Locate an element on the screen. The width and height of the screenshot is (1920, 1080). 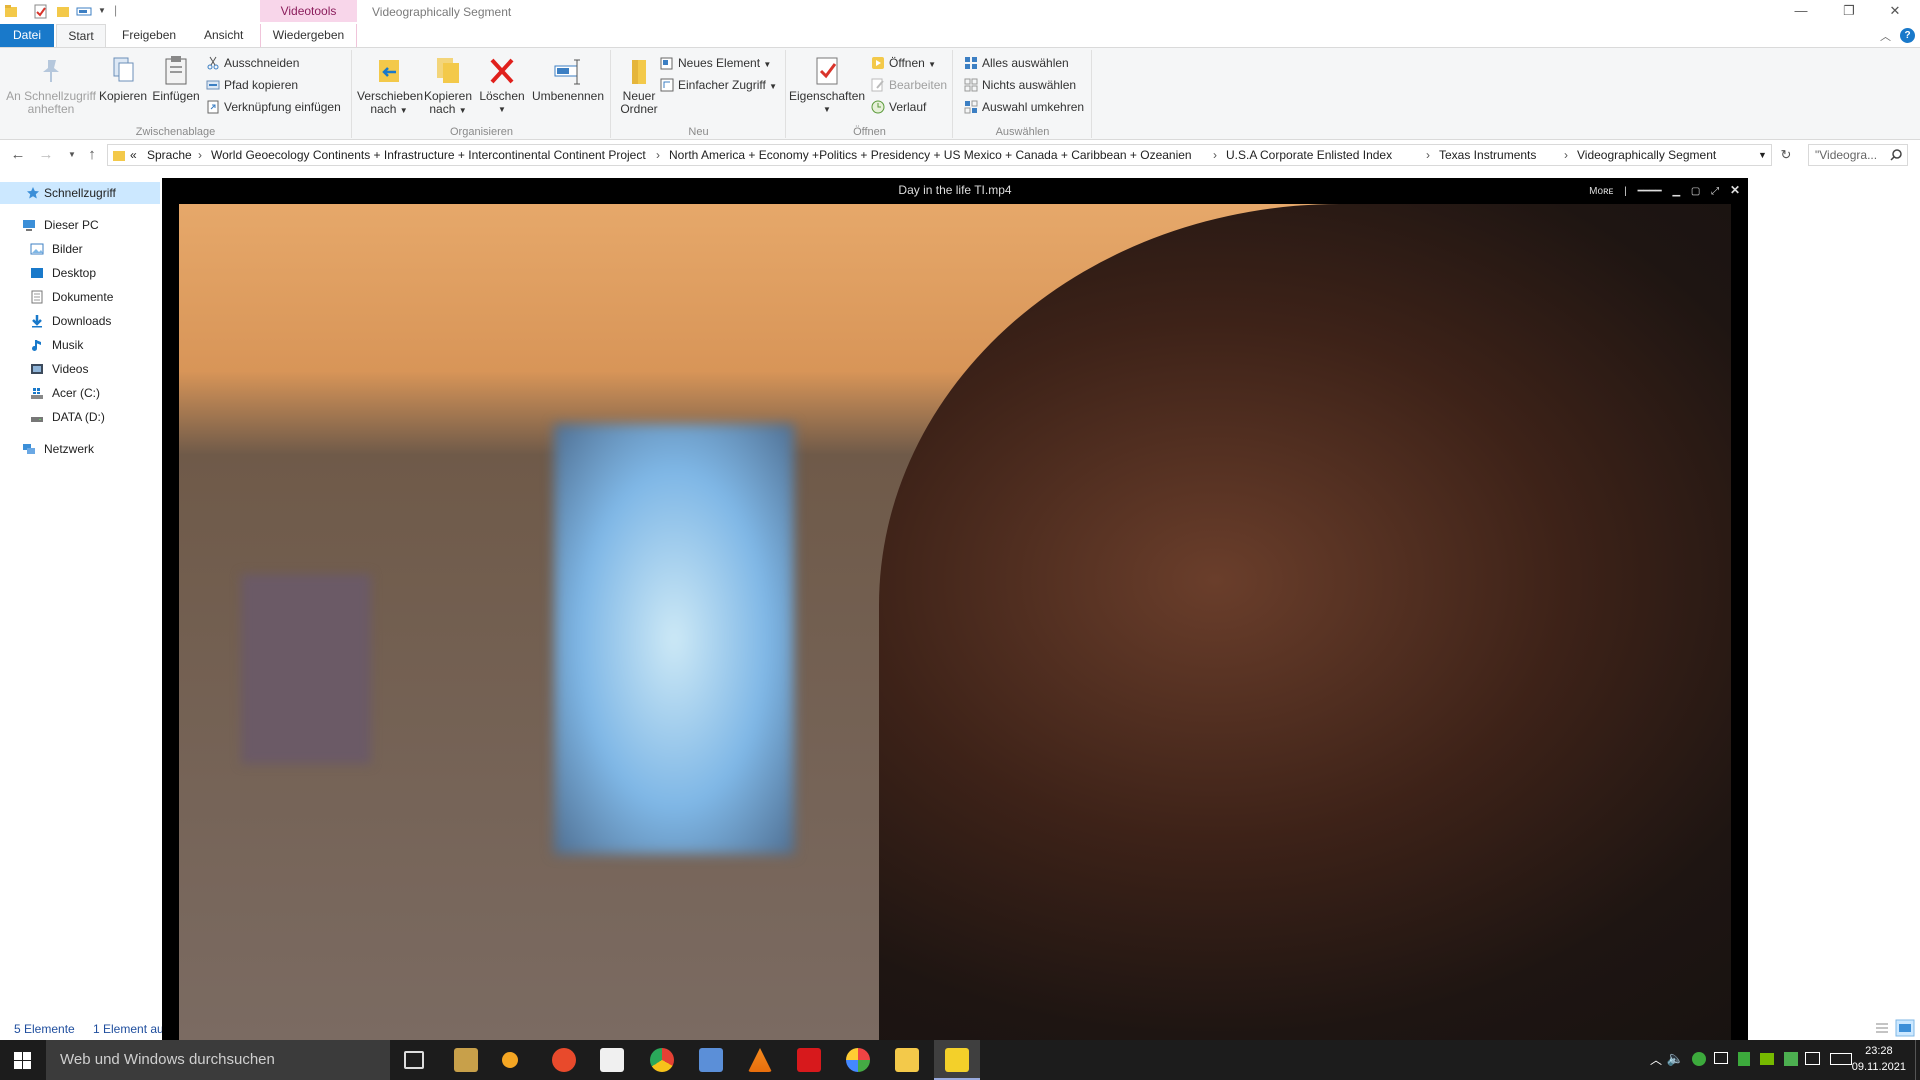
breadcrumb-usa-corporate: U.S.A Corporate Enlisted Index is located at coordinates (1309, 155).